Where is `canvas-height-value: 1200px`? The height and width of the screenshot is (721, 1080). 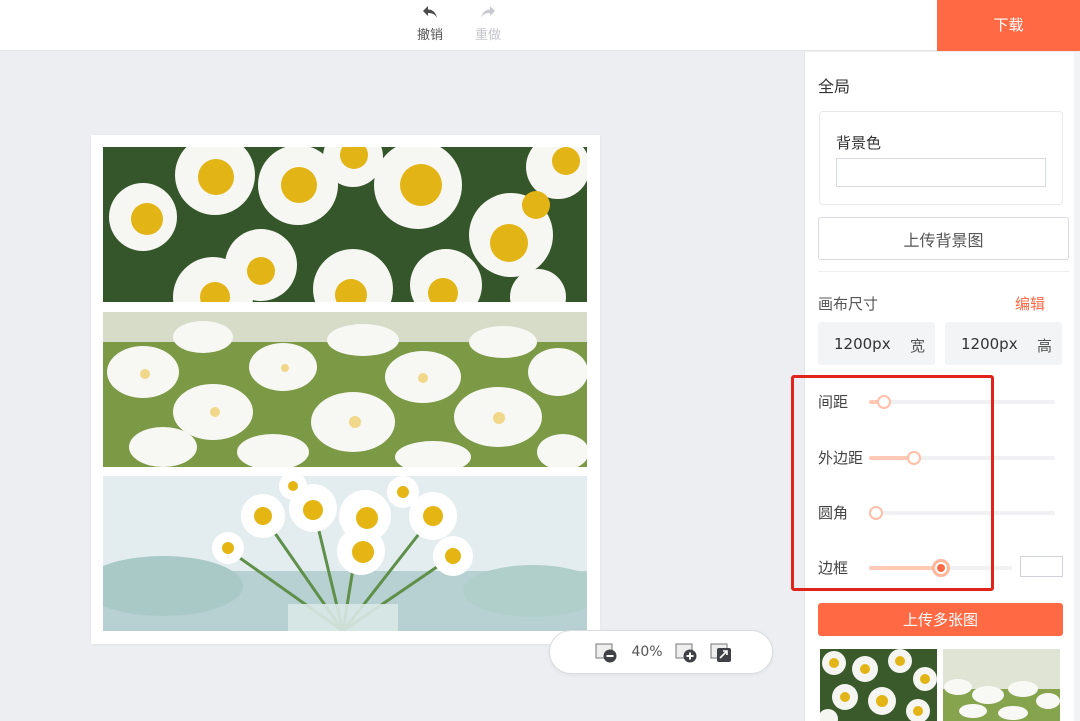 canvas-height-value: 1200px is located at coordinates (989, 344).